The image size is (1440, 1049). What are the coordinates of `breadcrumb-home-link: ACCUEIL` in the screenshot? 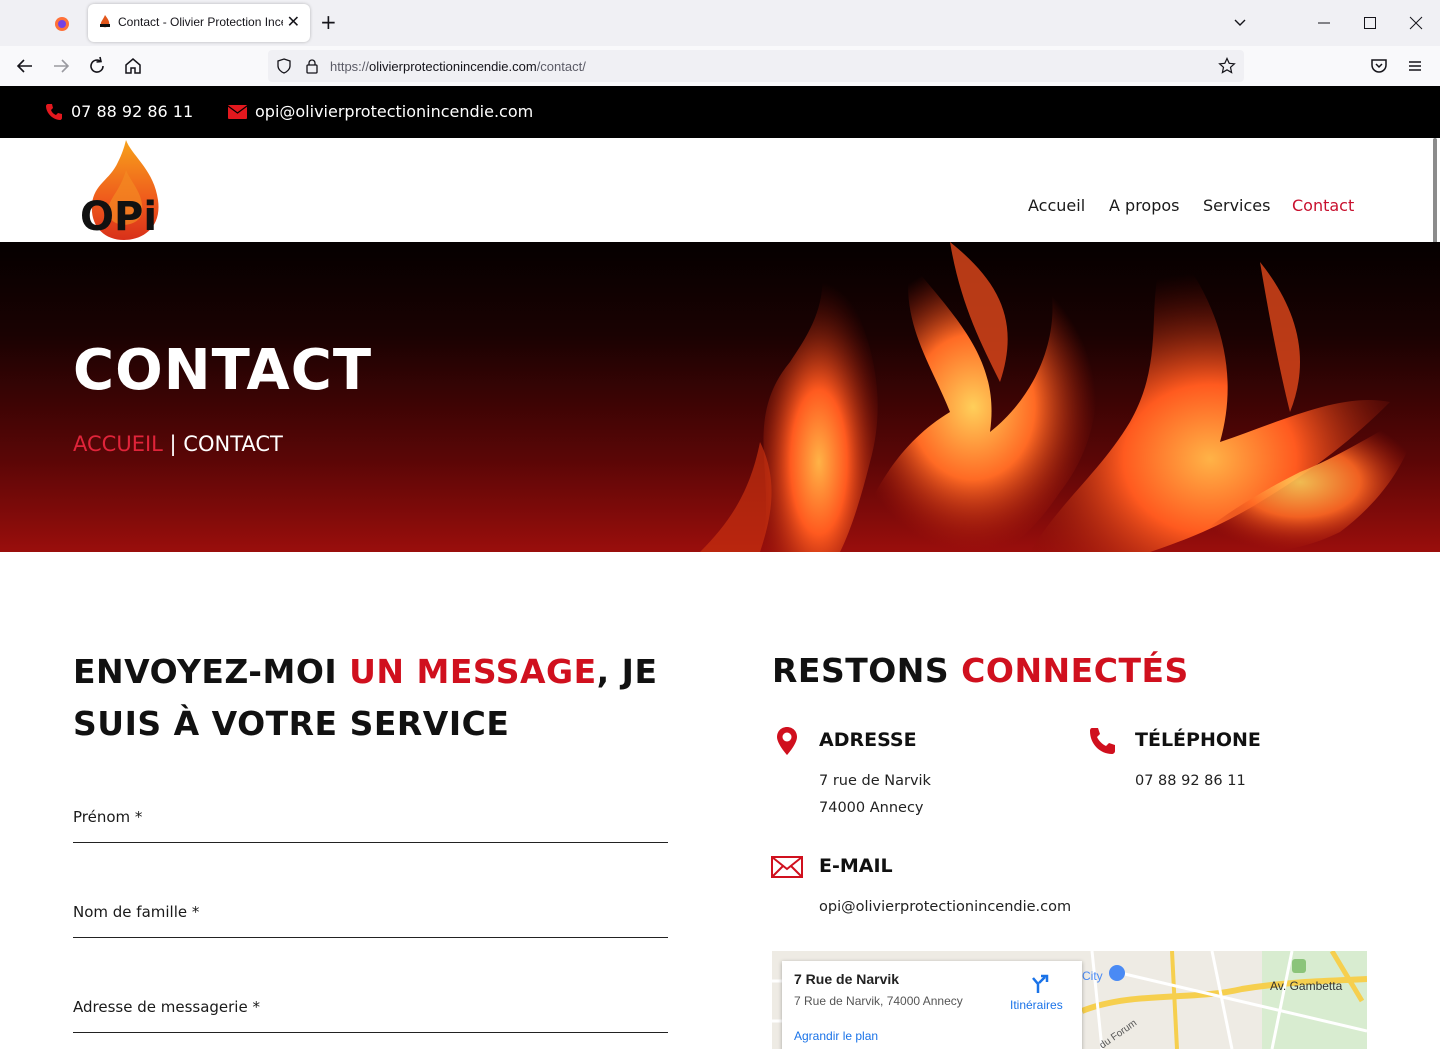 It's located at (118, 444).